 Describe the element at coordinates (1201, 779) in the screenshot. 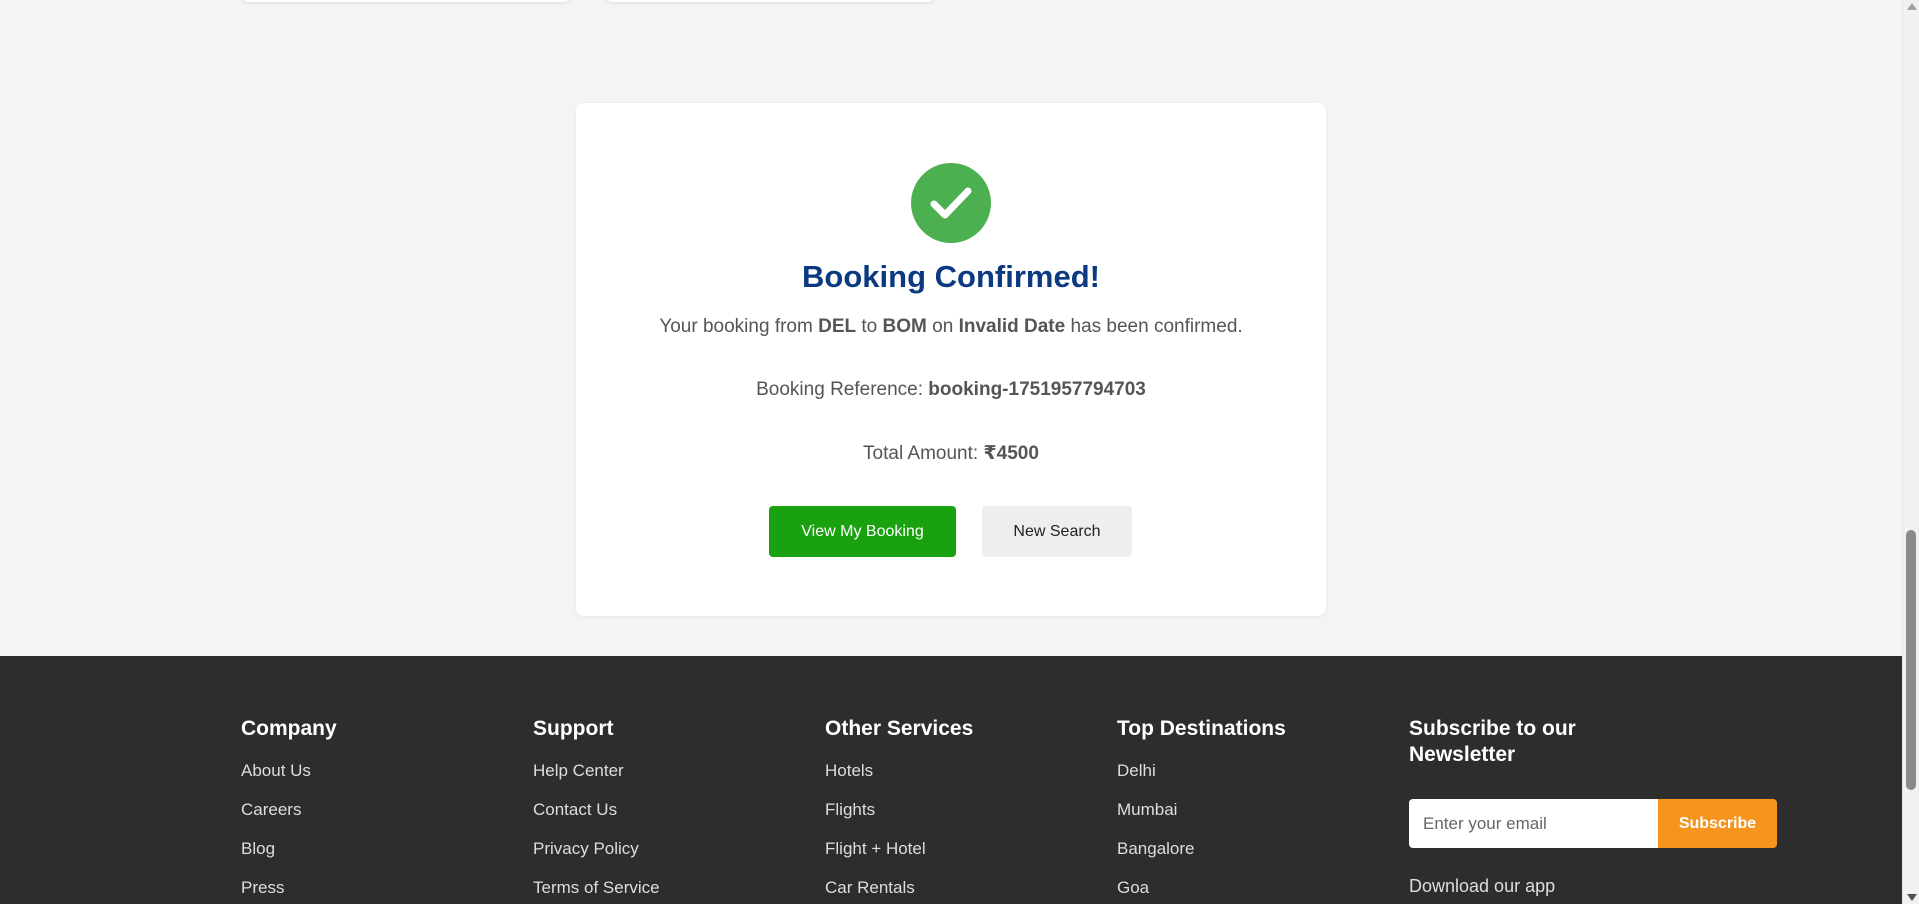

I see `footer-link-delhi: Delhi` at that location.